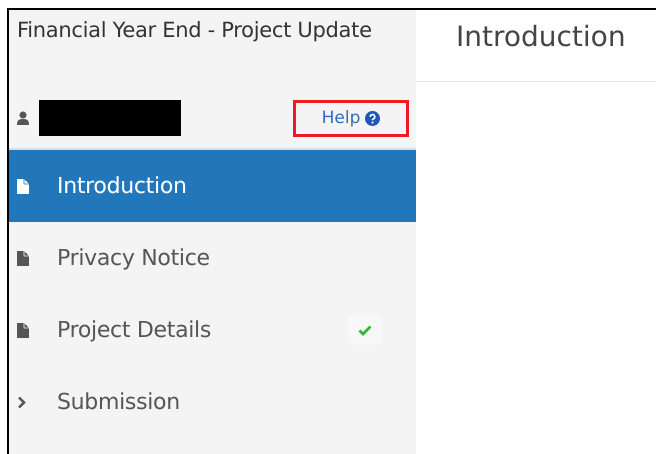  I want to click on page-heading: Introduction, so click(536, 46).